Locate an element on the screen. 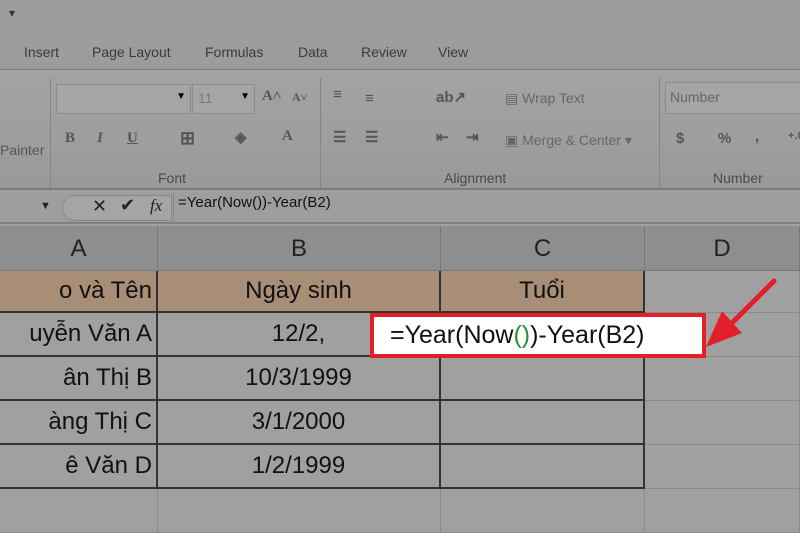 The image size is (800, 533). percent-icon: % is located at coordinates (724, 138).